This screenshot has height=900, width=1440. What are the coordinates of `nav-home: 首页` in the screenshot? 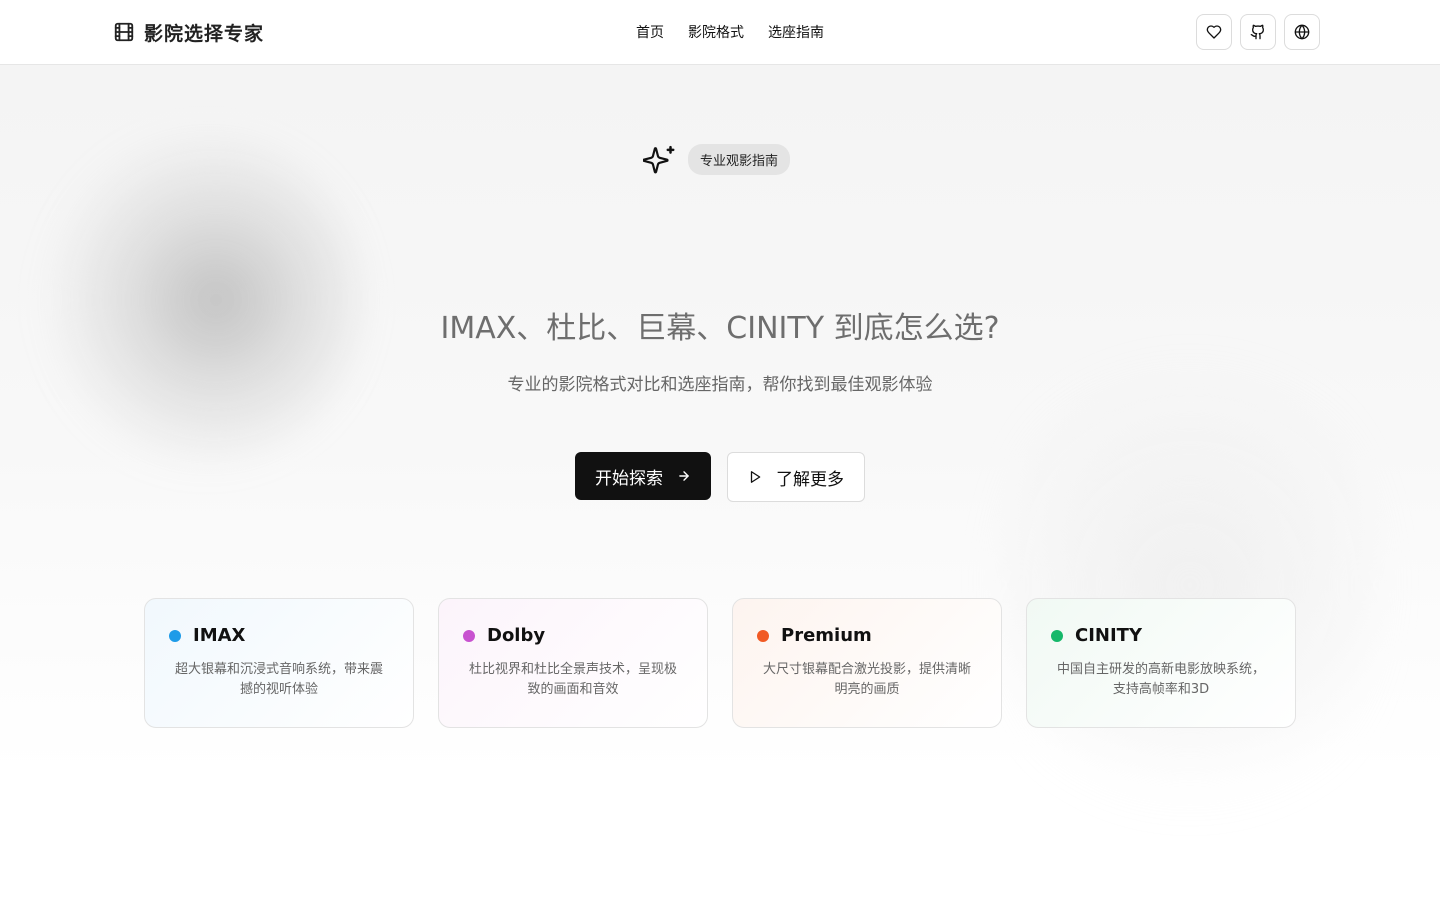 It's located at (650, 32).